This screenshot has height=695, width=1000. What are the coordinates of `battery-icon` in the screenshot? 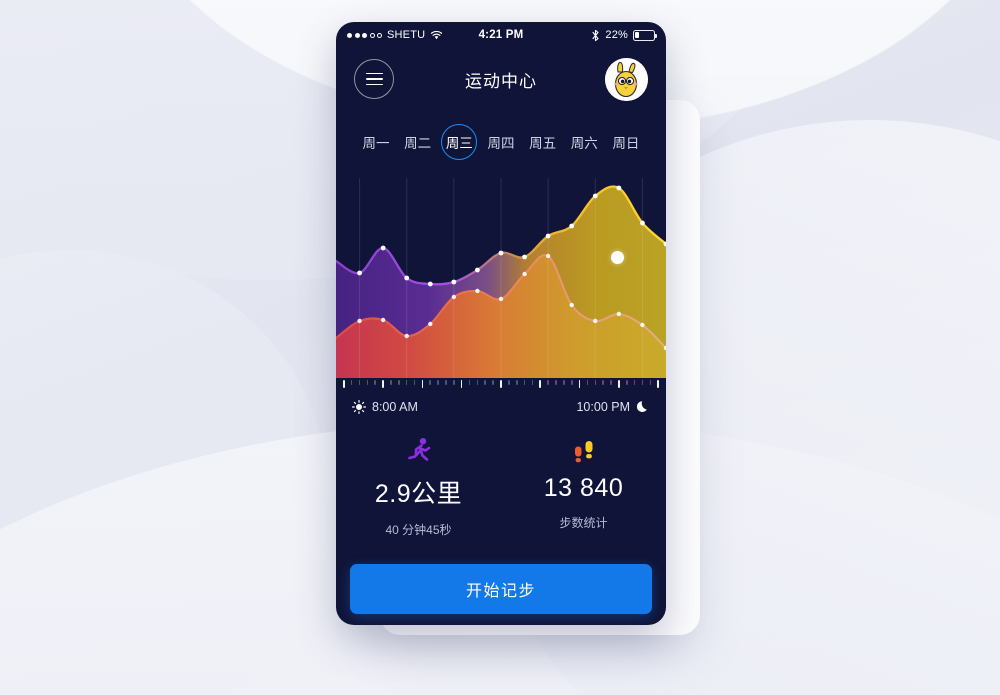 It's located at (645, 35).